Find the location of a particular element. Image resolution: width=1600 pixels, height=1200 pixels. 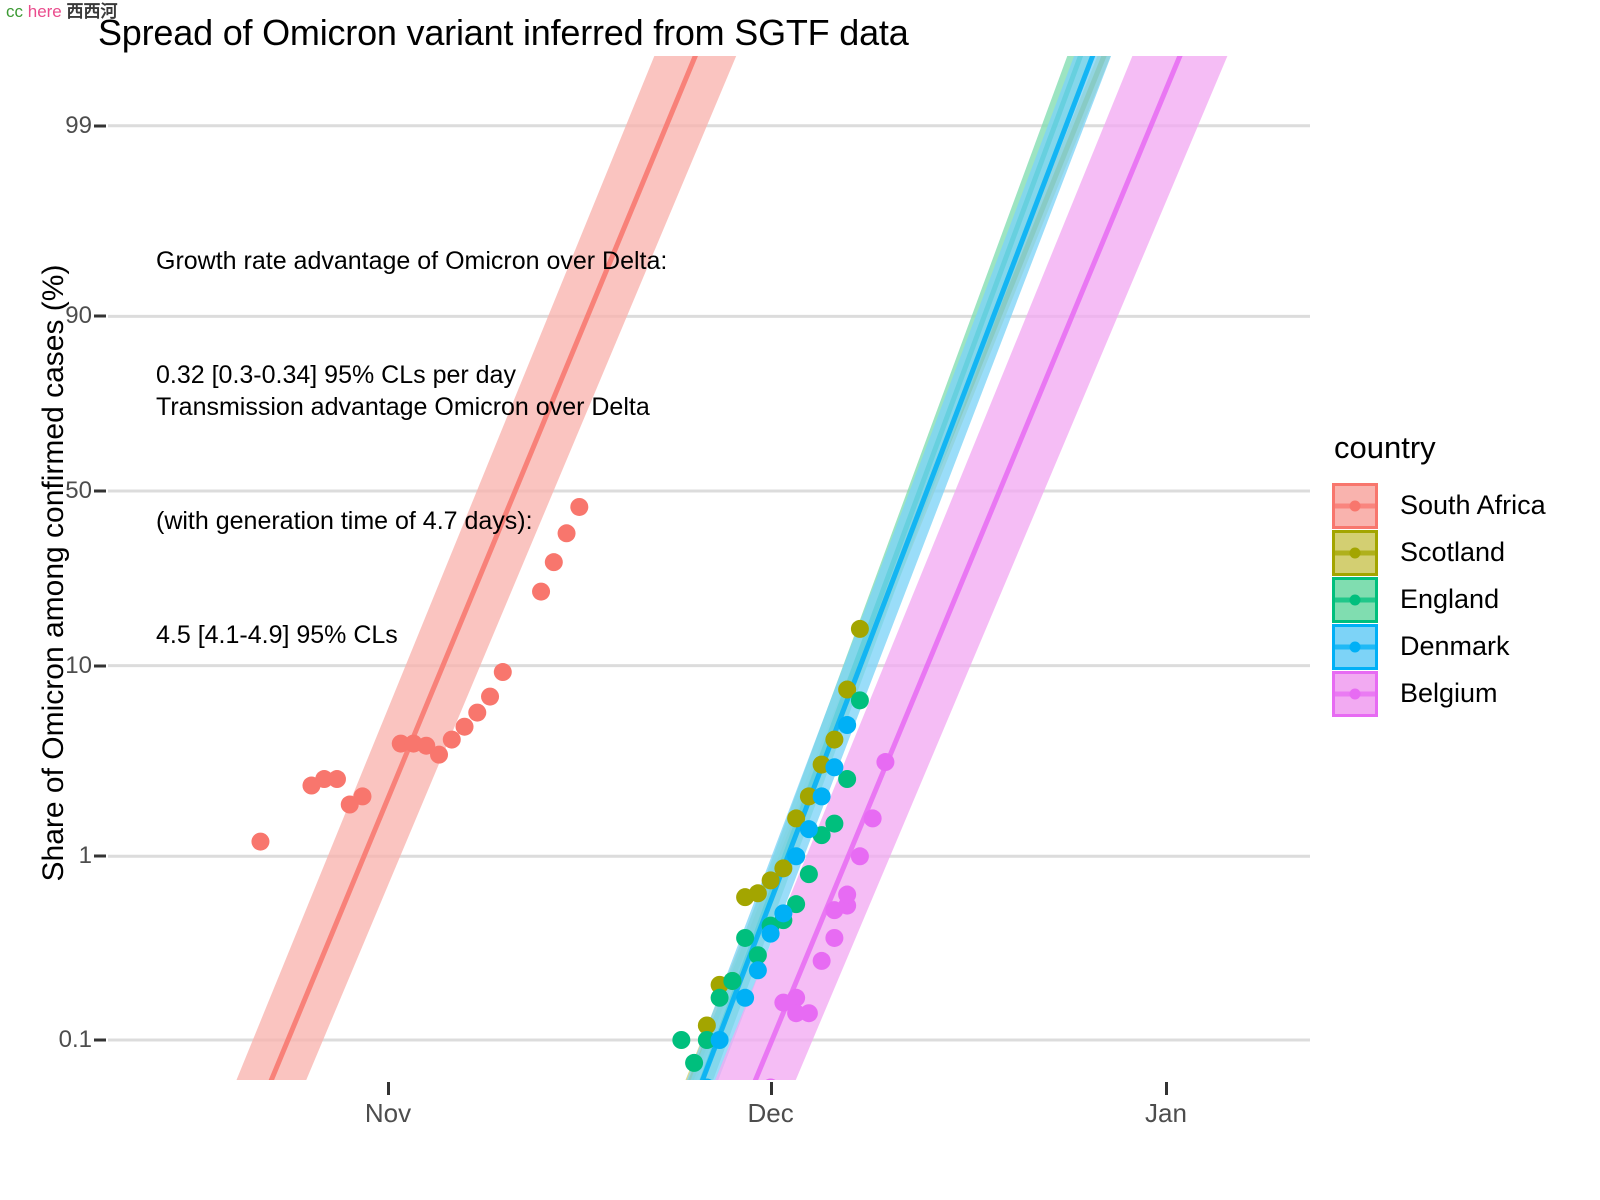

annotation-line-5: 4.5 [4.1-4.9] 95% CLs is located at coordinates (277, 635).